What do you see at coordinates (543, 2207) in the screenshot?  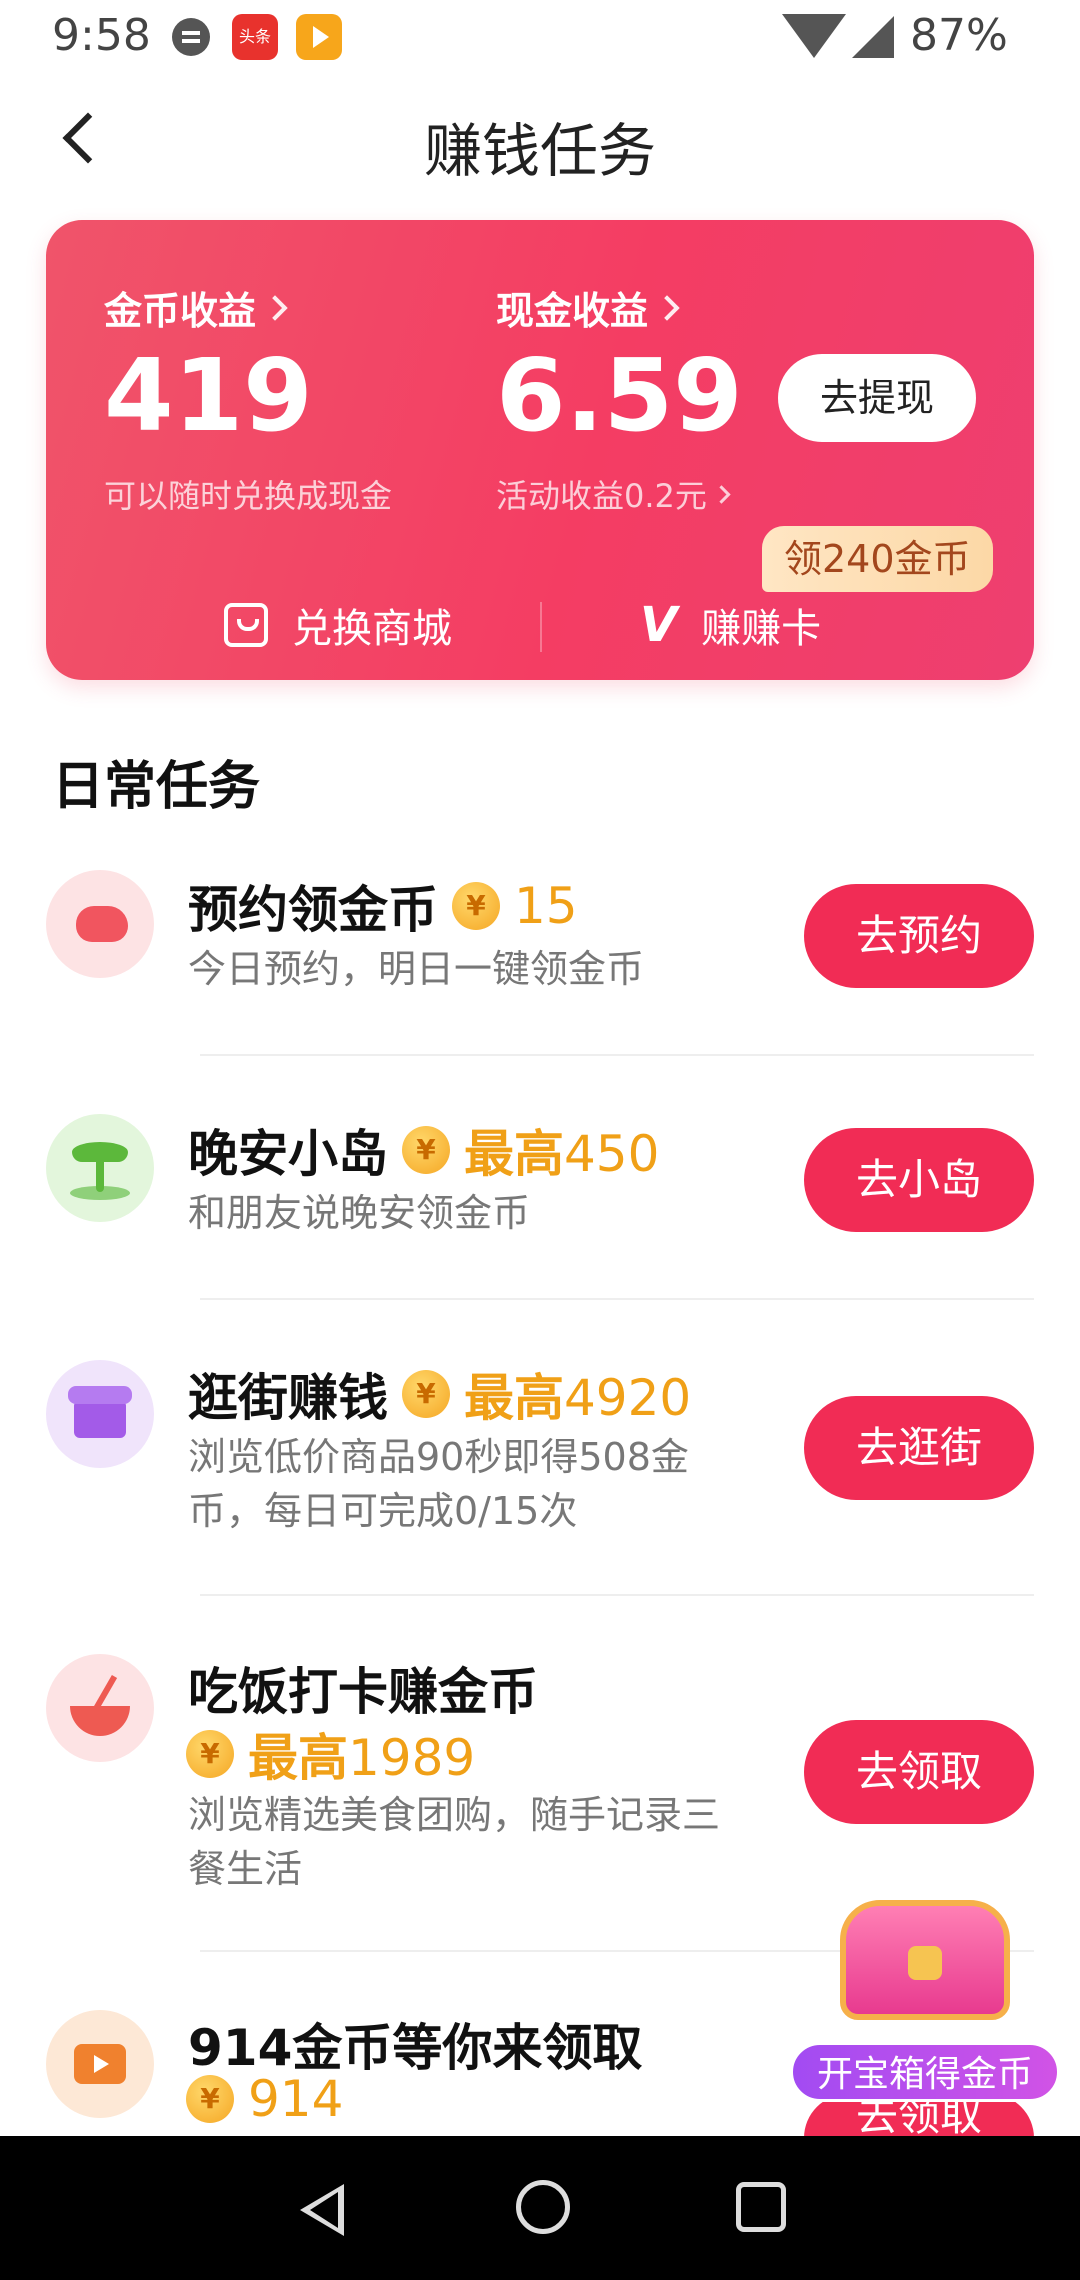 I see `nav-home-icon` at bounding box center [543, 2207].